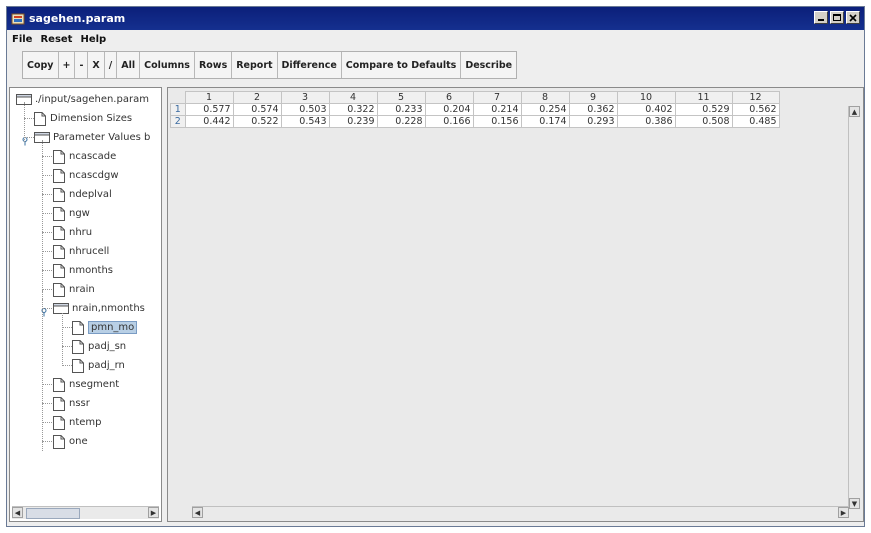  What do you see at coordinates (449, 121) in the screenshot?
I see `table-cell: 0.166` at bounding box center [449, 121].